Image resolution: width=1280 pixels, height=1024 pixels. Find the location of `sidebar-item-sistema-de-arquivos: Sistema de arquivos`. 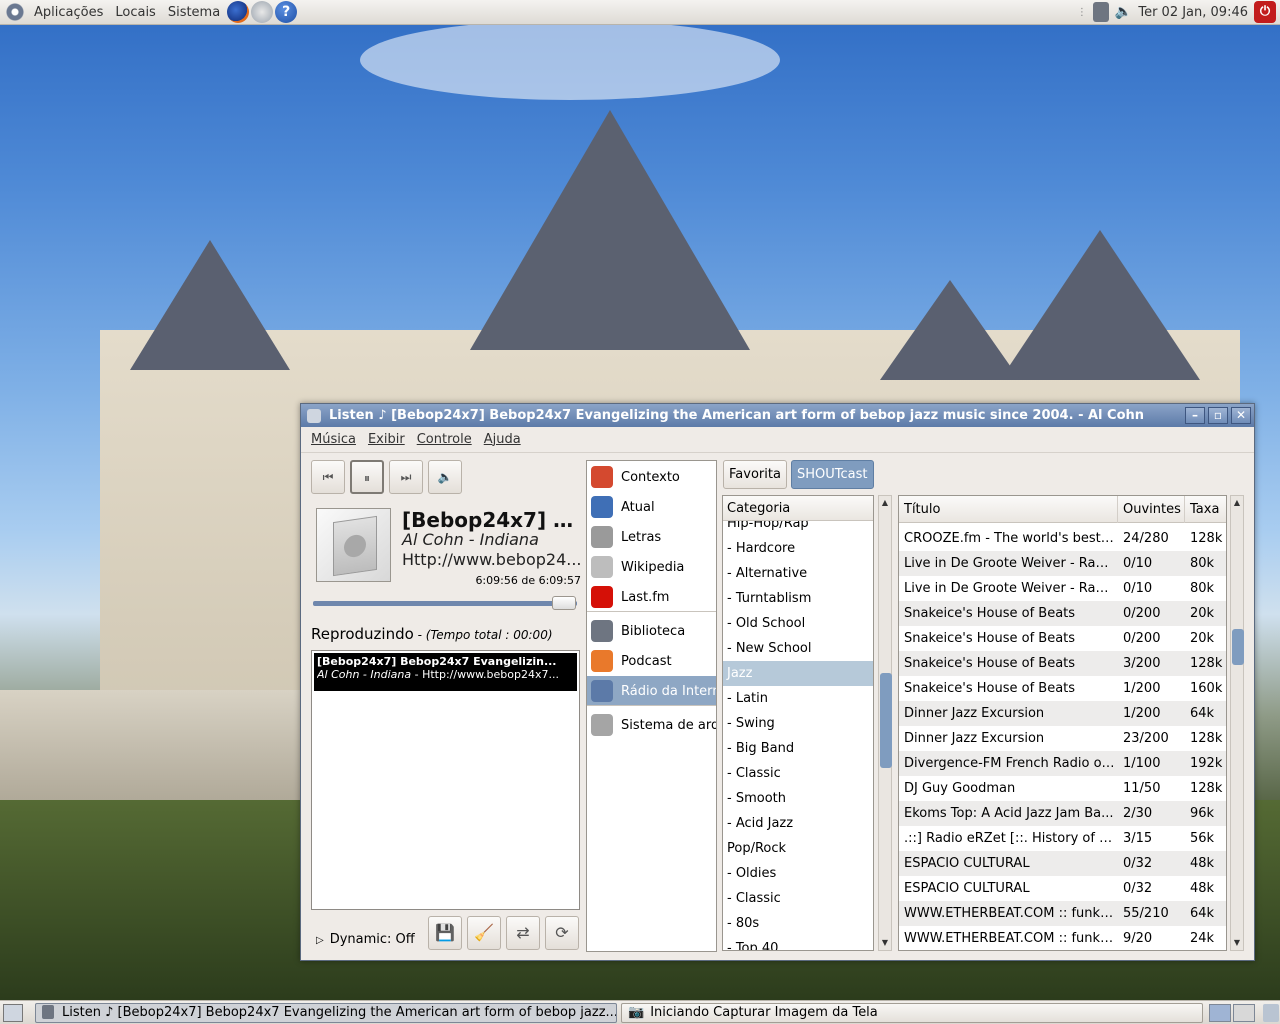

sidebar-item-sistema-de-arquivos: Sistema de arquivos is located at coordinates (651, 725).